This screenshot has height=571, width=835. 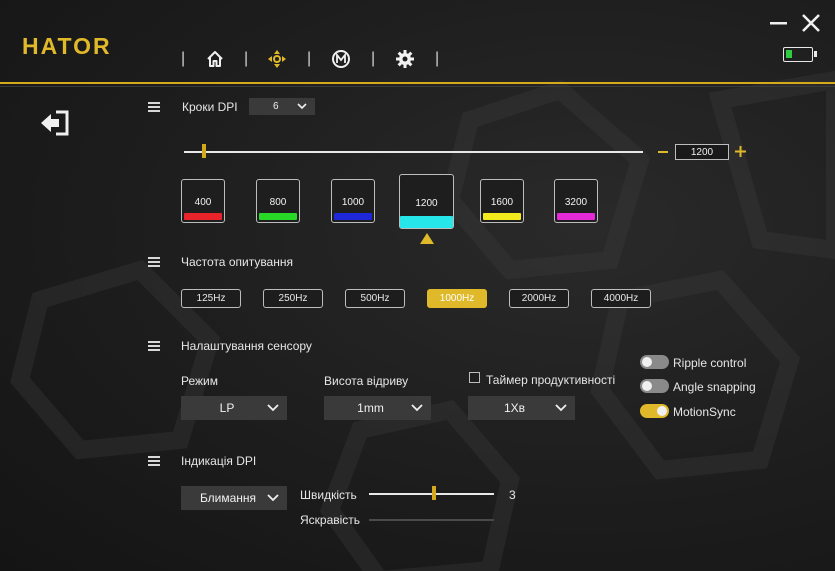 I want to click on mode-label: Режим, so click(x=199, y=381).